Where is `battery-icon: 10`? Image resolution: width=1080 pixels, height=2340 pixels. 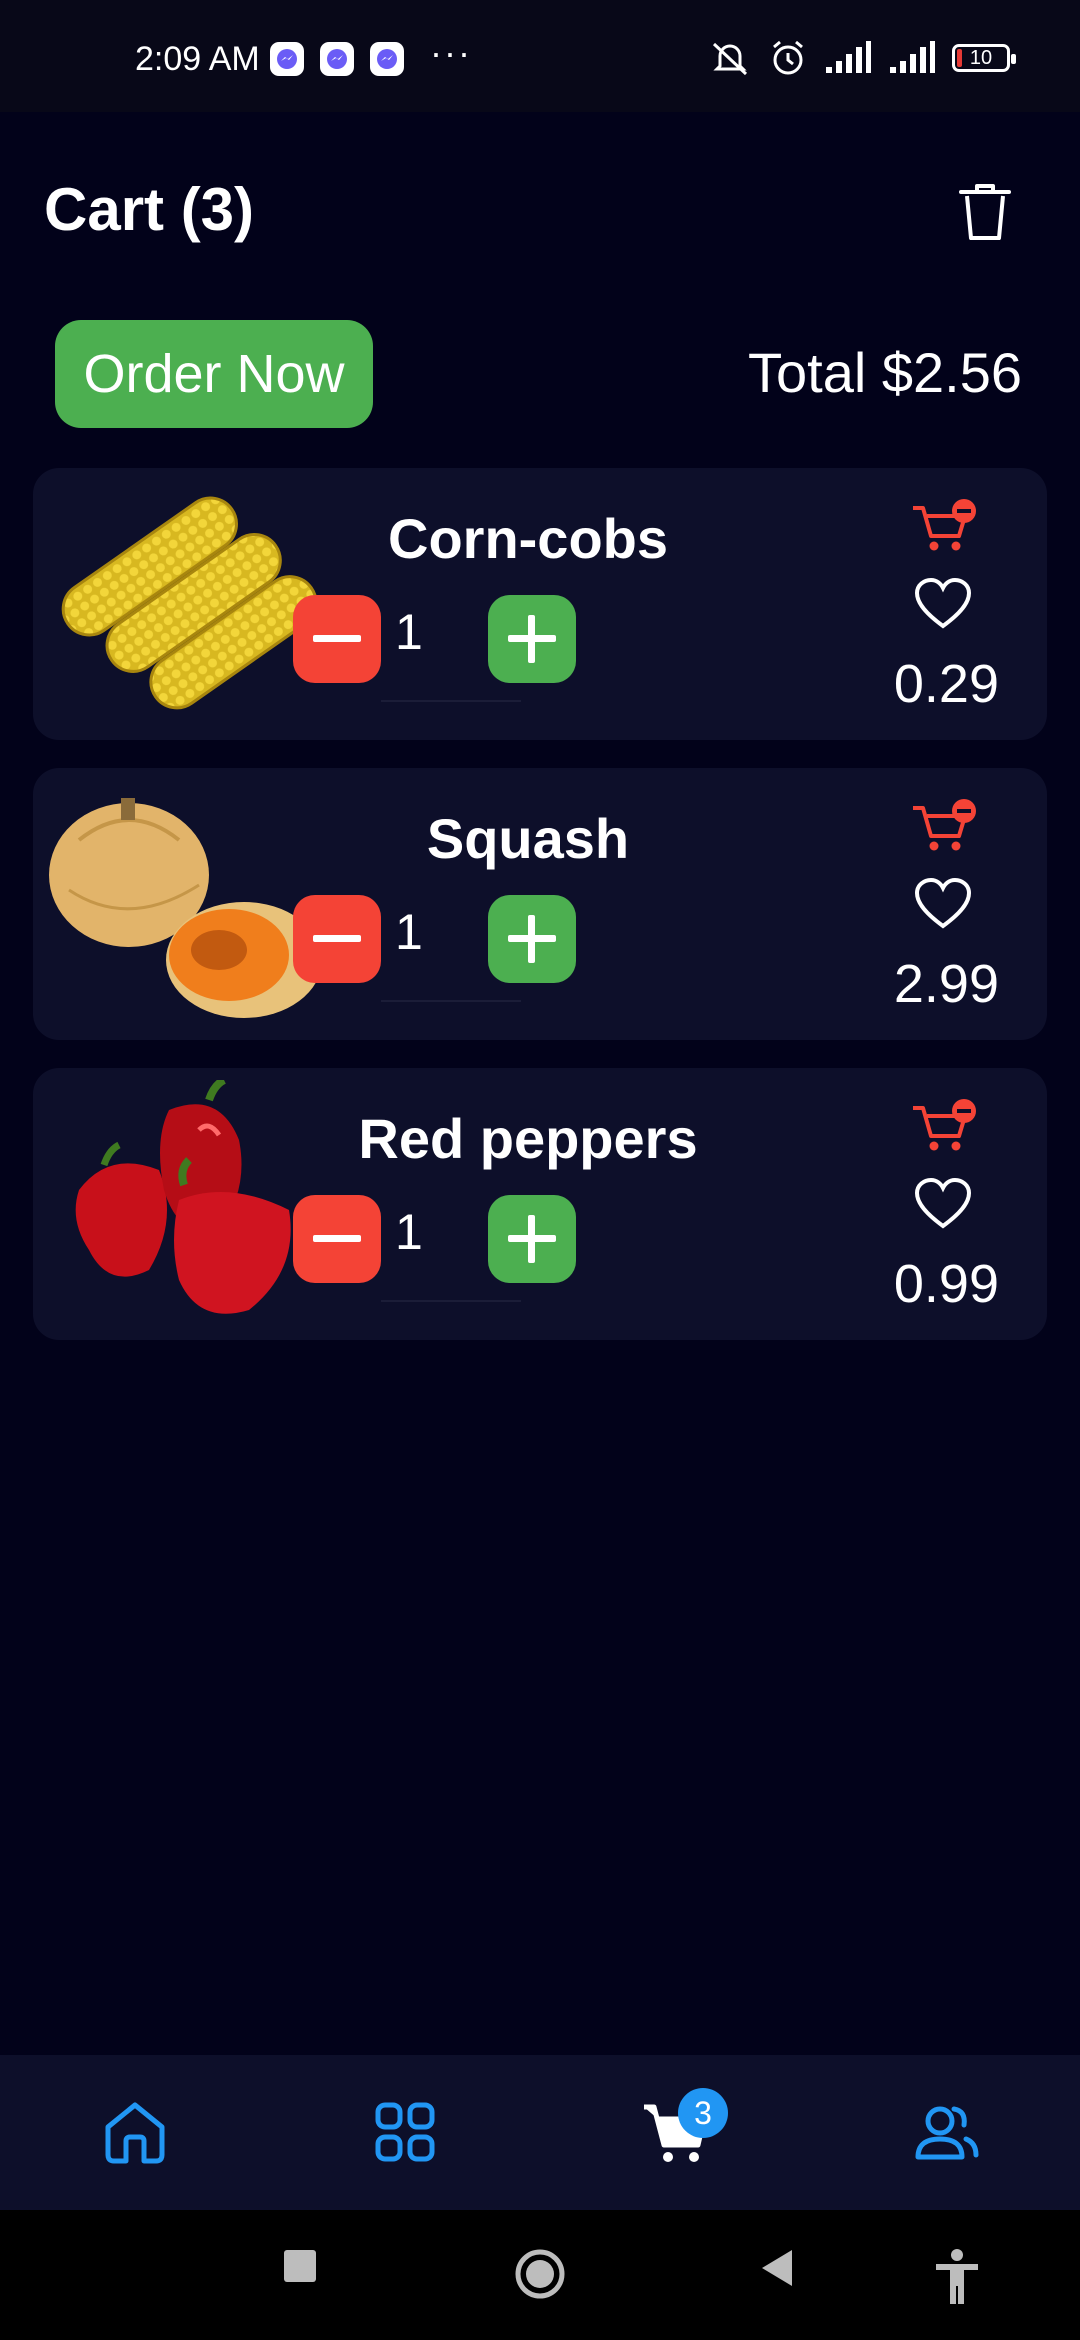
battery-icon: 10 is located at coordinates (984, 58).